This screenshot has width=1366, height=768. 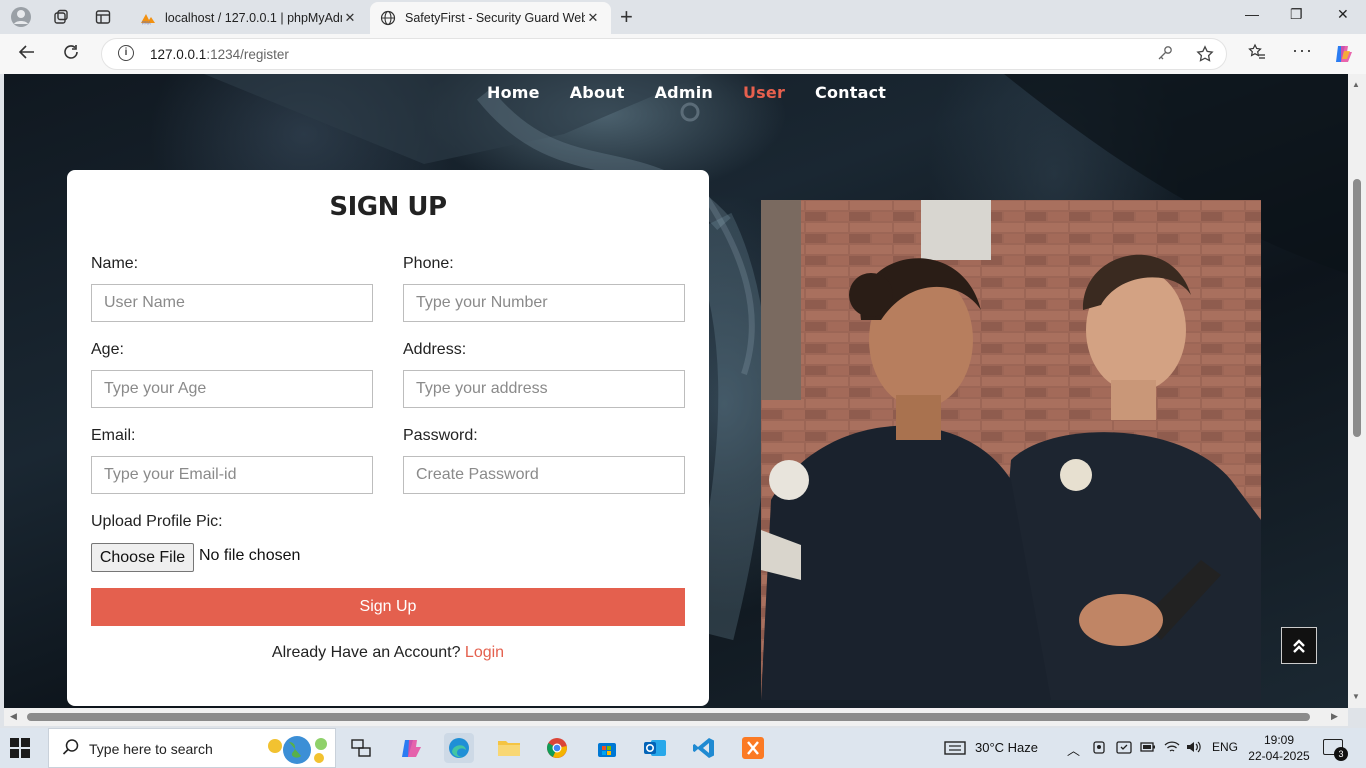 I want to click on age-label: Age:, so click(x=107, y=349).